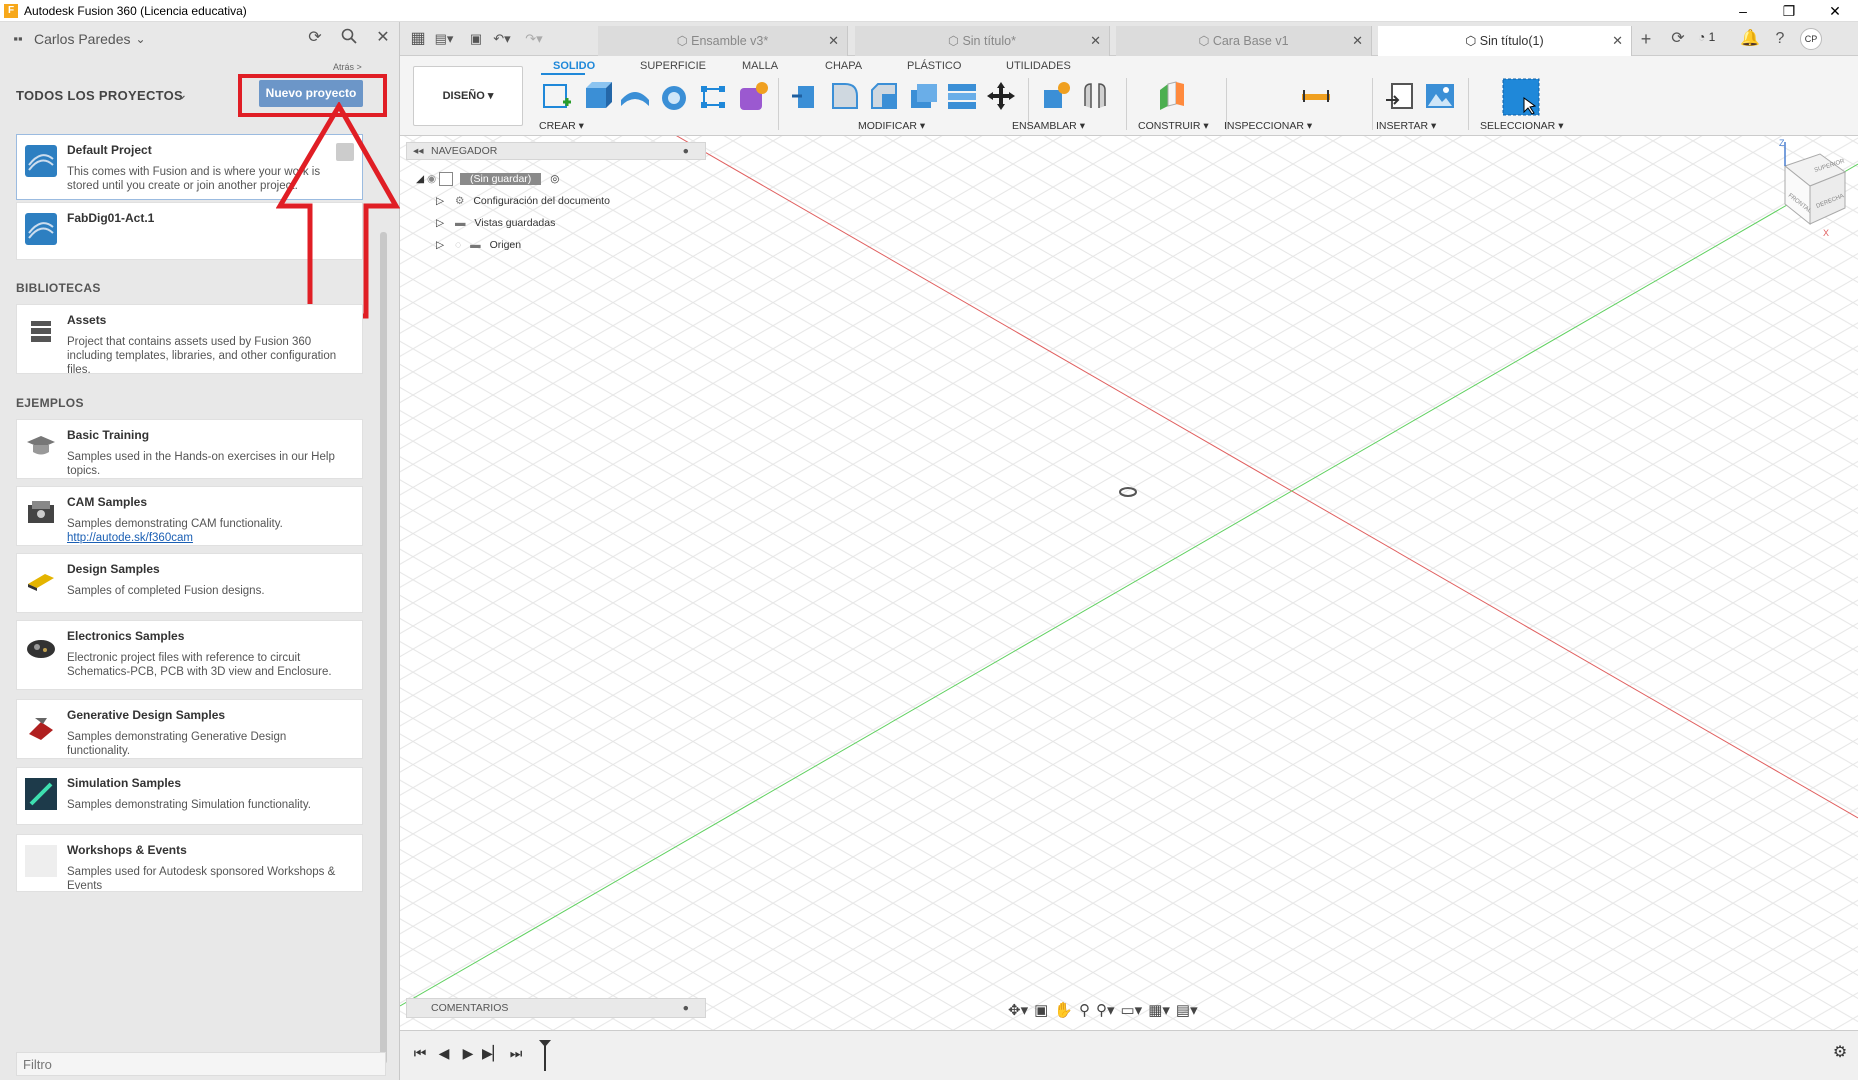  I want to click on fit-icon: ⚲▾, so click(1105, 1012).